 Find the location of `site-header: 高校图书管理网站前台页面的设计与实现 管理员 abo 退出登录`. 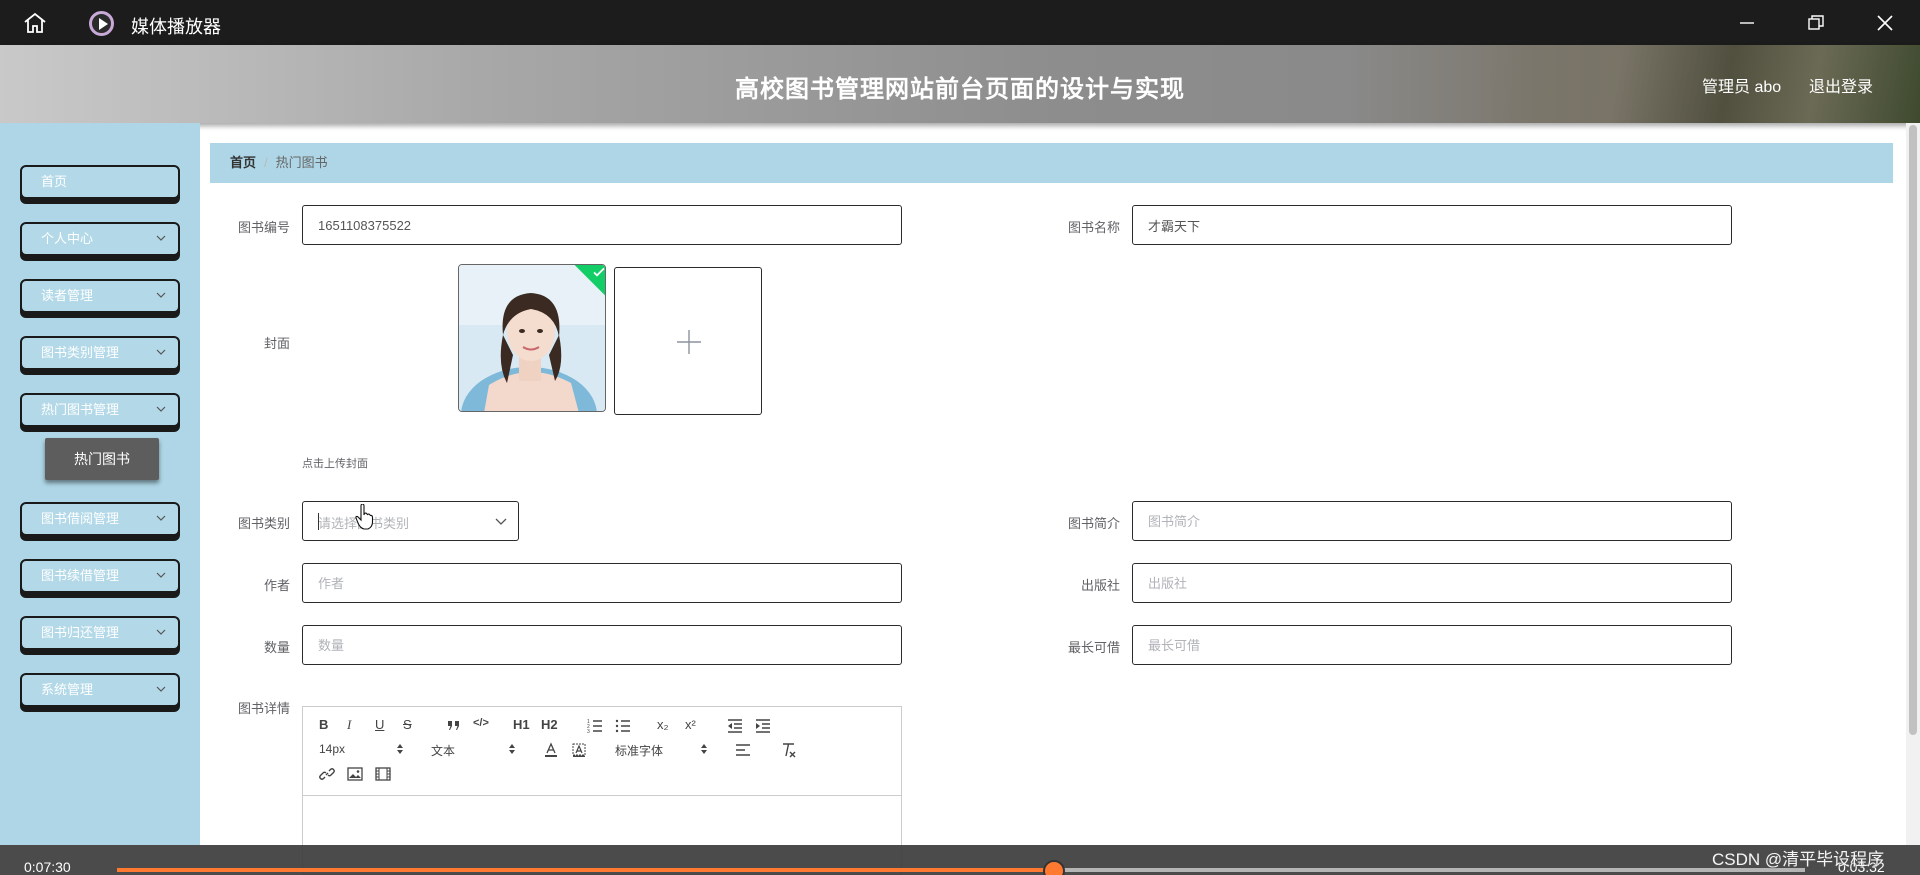

site-header: 高校图书管理网站前台页面的设计与实现 管理员 abo 退出登录 is located at coordinates (960, 84).